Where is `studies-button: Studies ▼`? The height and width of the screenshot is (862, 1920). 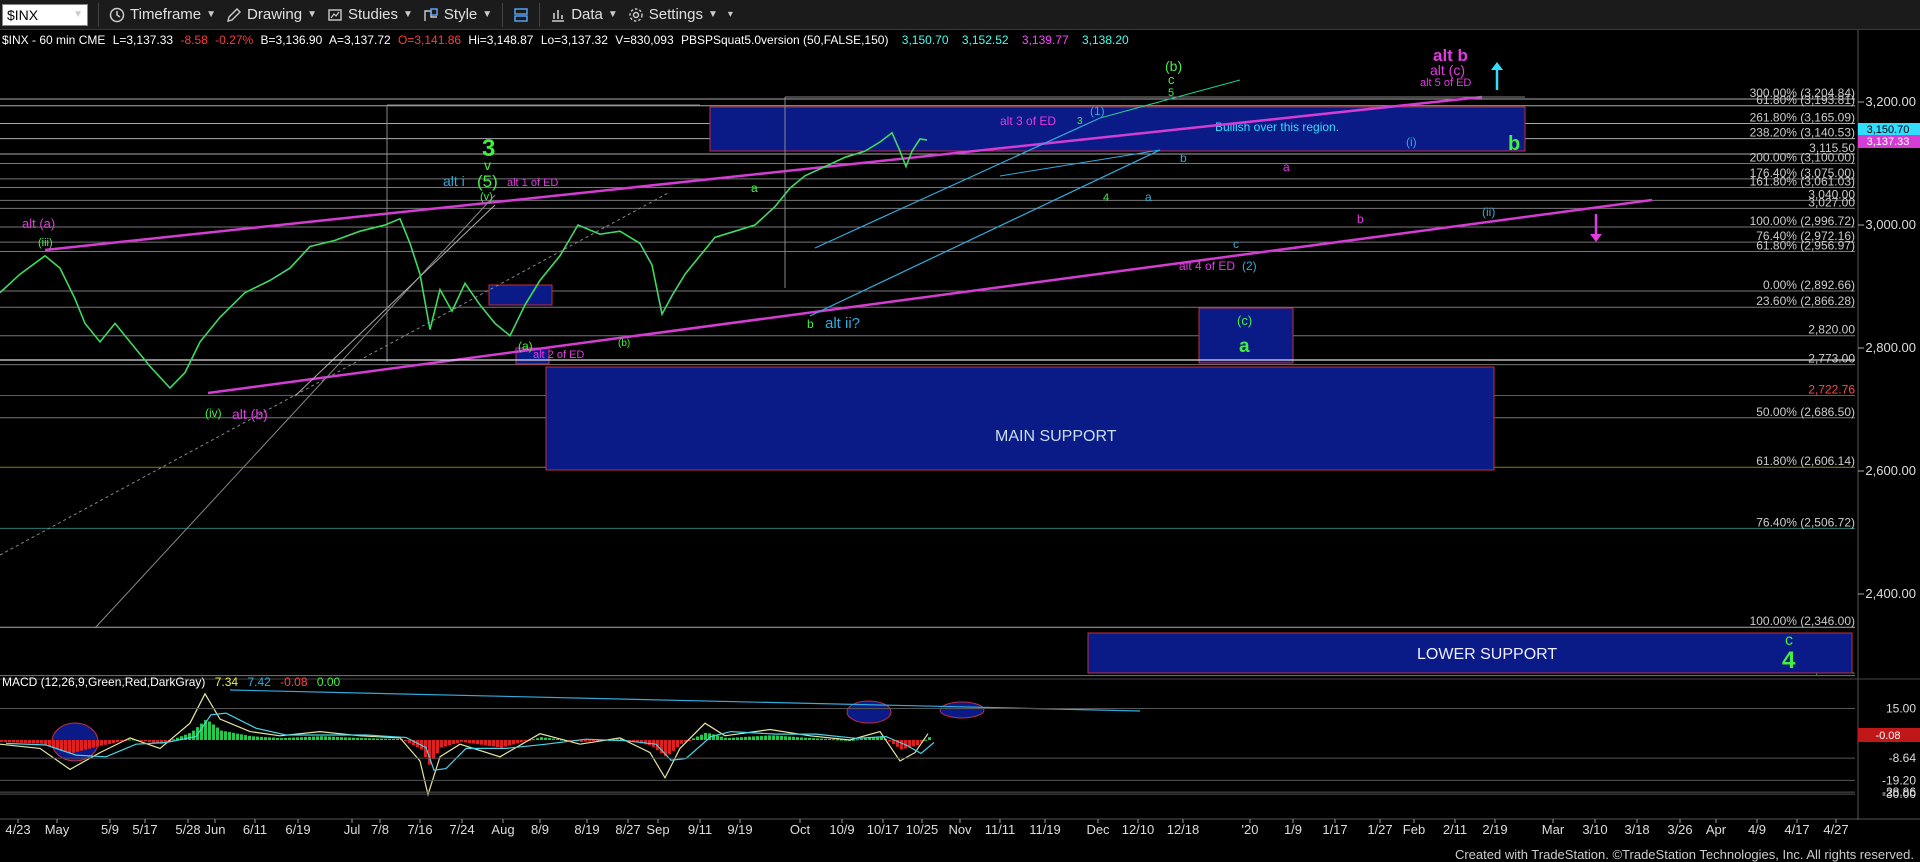
studies-button: Studies ▼ is located at coordinates (370, 15).